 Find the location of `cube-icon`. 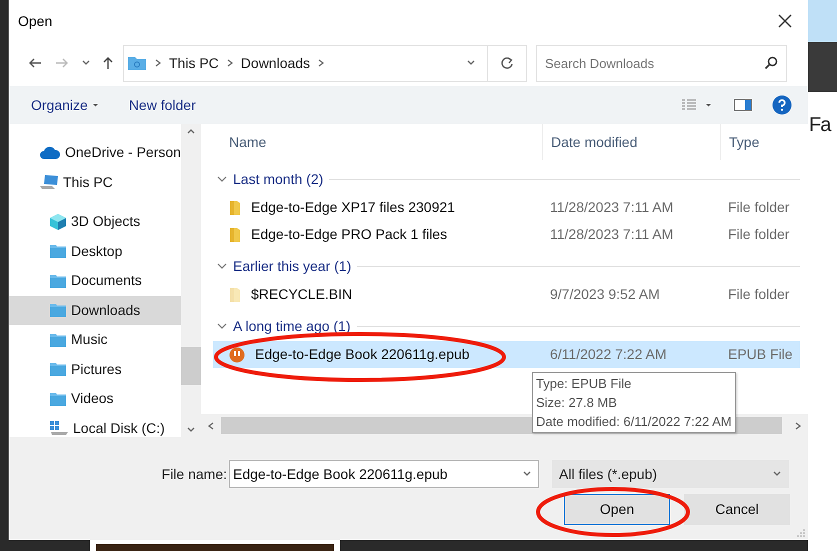

cube-icon is located at coordinates (58, 221).